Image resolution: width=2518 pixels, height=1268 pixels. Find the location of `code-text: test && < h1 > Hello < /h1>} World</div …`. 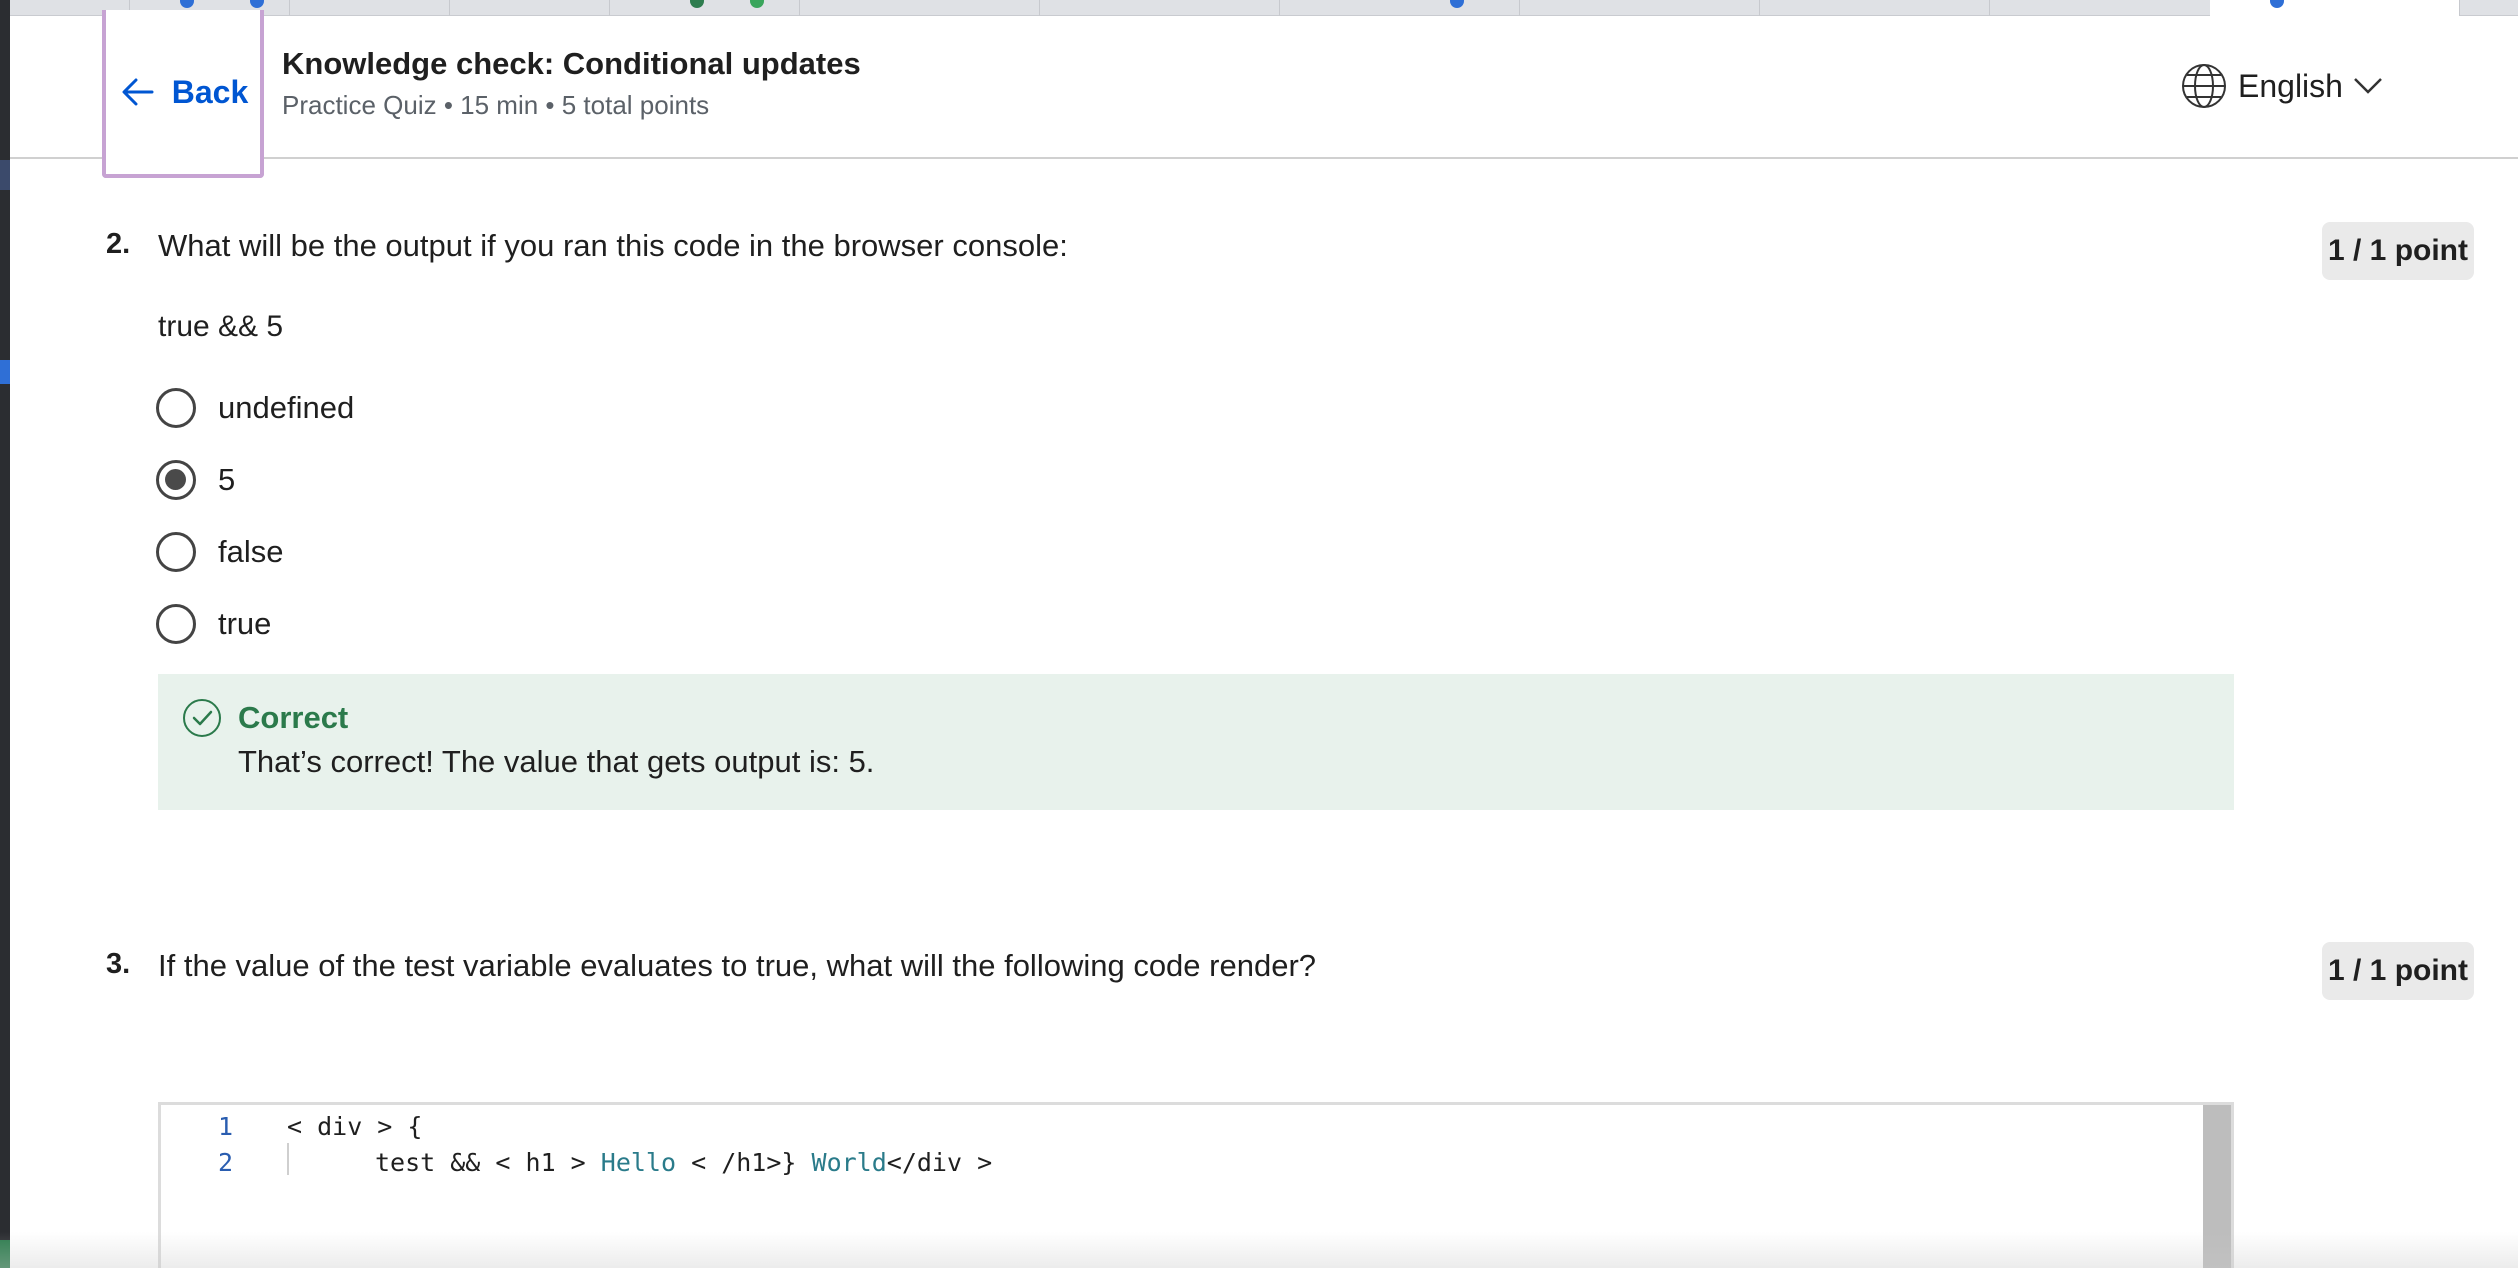

code-text: test && < h1 > Hello < /h1>} World</div … is located at coordinates (683, 1162).